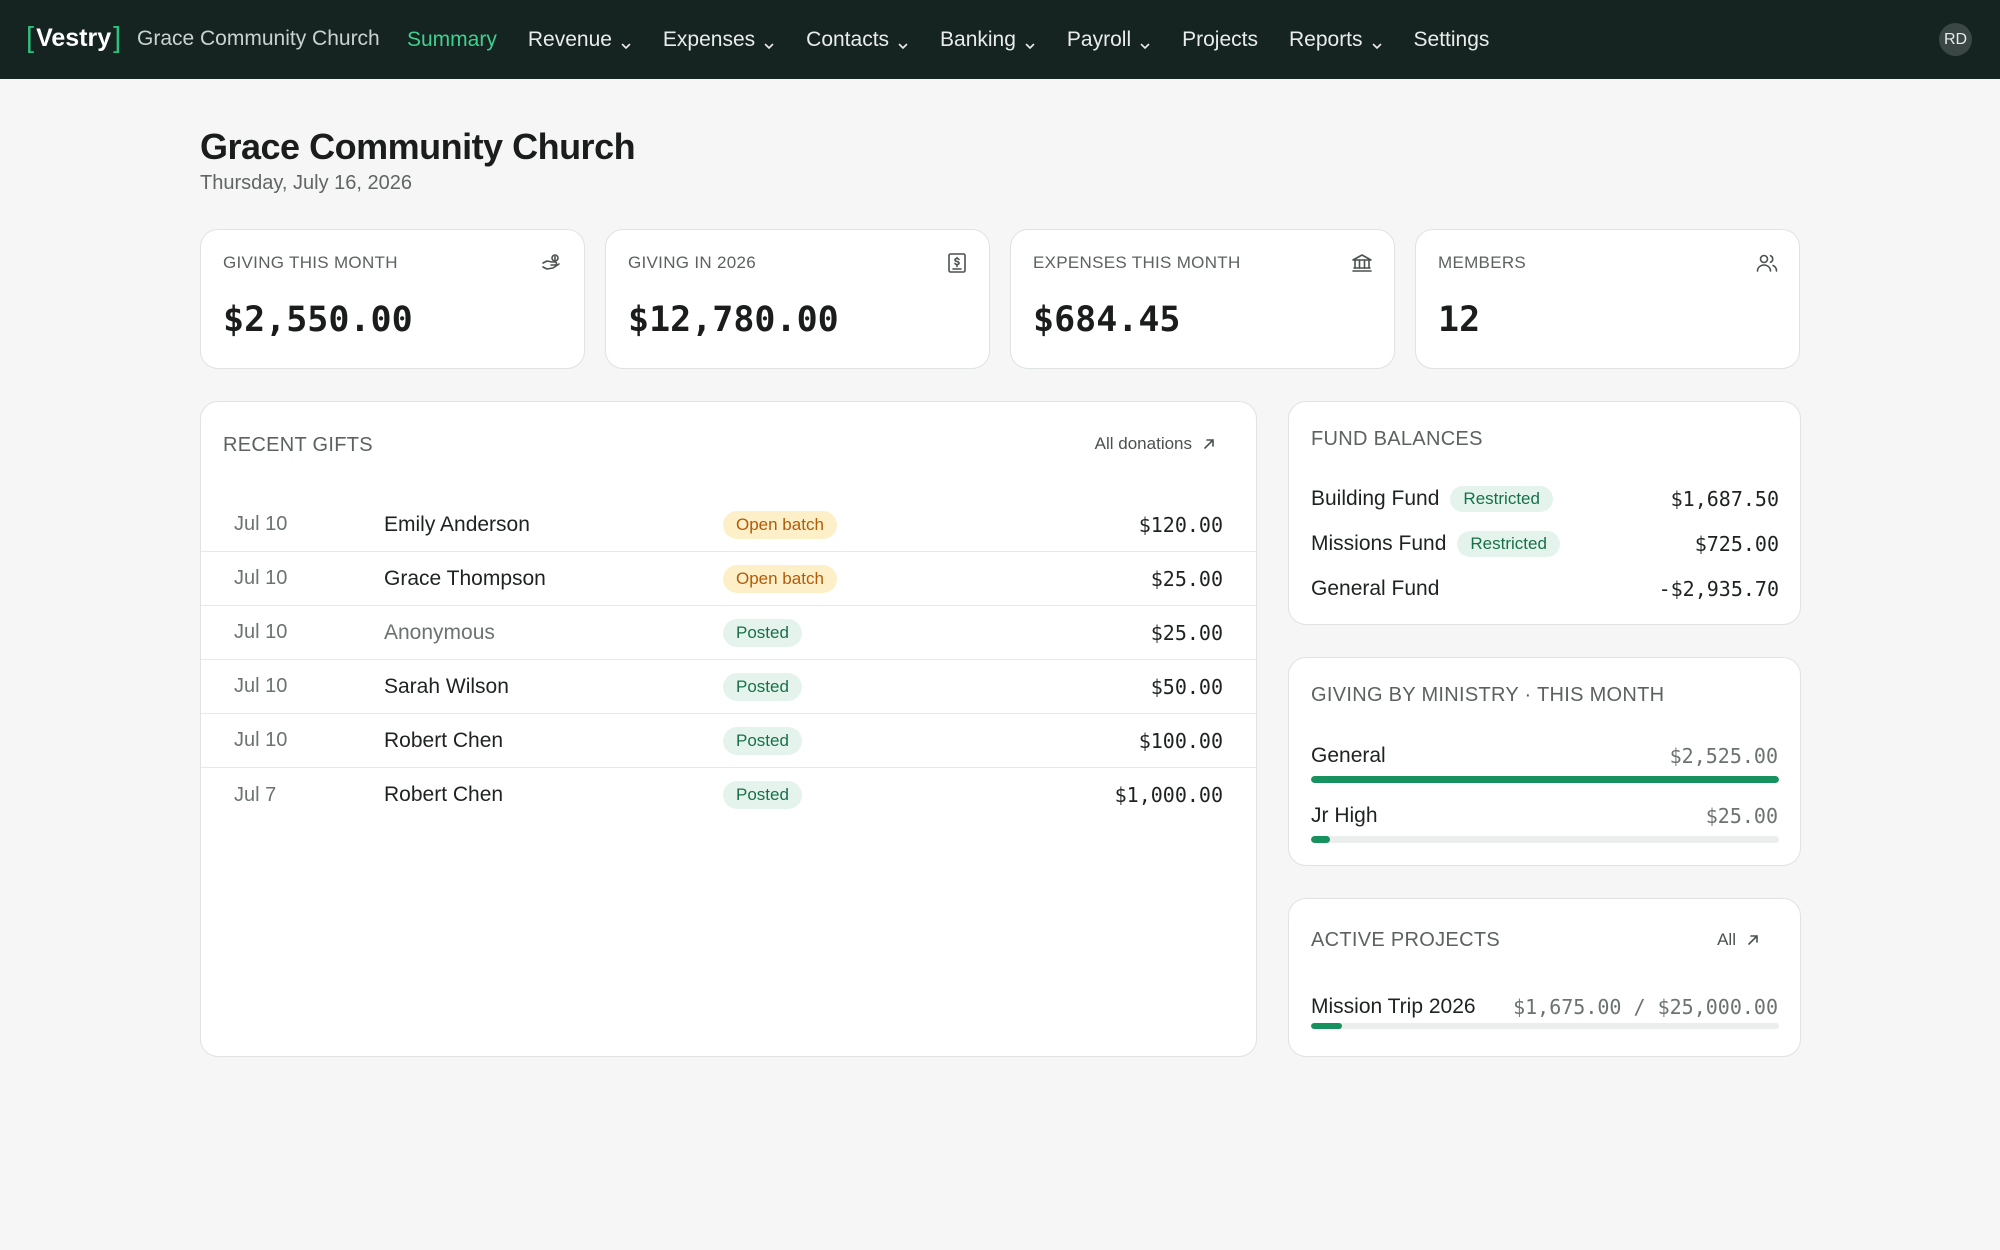 This screenshot has width=2000, height=1250. I want to click on all-projects-link: All, so click(1738, 940).